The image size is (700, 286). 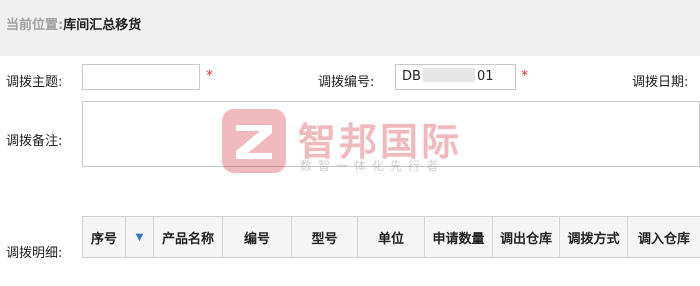 What do you see at coordinates (372, 166) in the screenshot?
I see `watermark-slogan: 数智一体化先行者` at bounding box center [372, 166].